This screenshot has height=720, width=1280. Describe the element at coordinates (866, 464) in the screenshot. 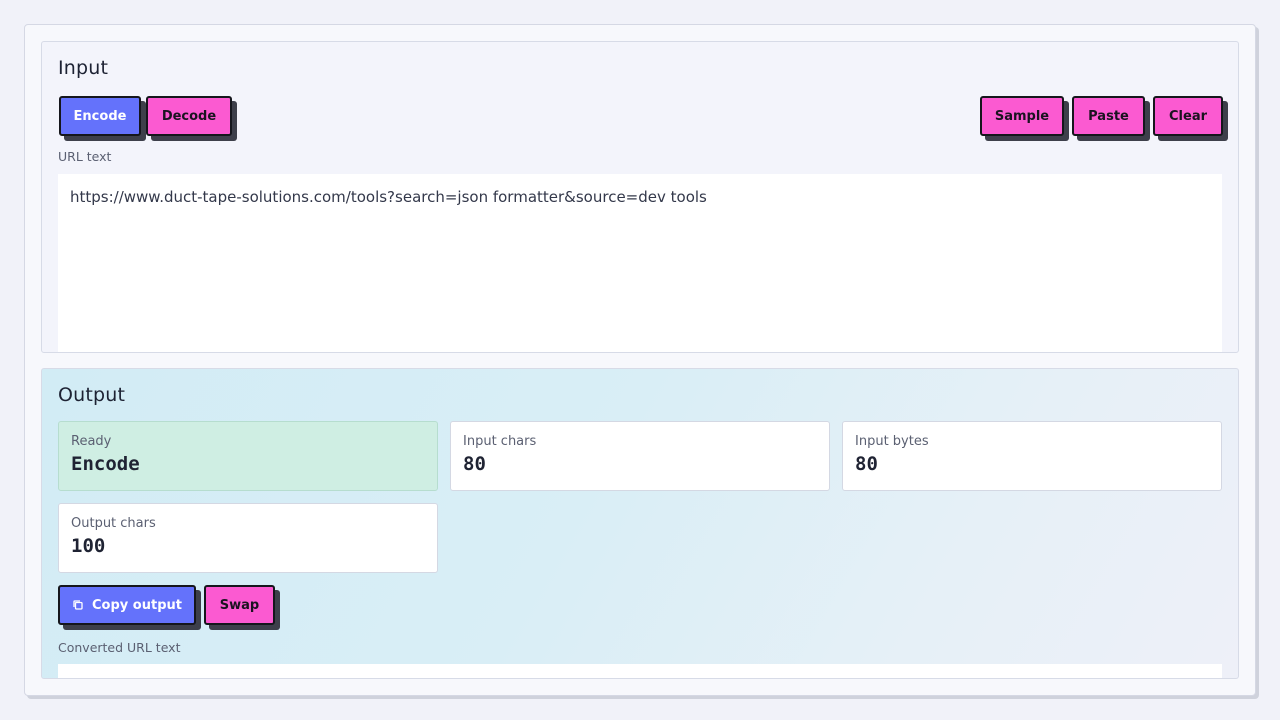

I see `input-bytes-value: 80` at that location.